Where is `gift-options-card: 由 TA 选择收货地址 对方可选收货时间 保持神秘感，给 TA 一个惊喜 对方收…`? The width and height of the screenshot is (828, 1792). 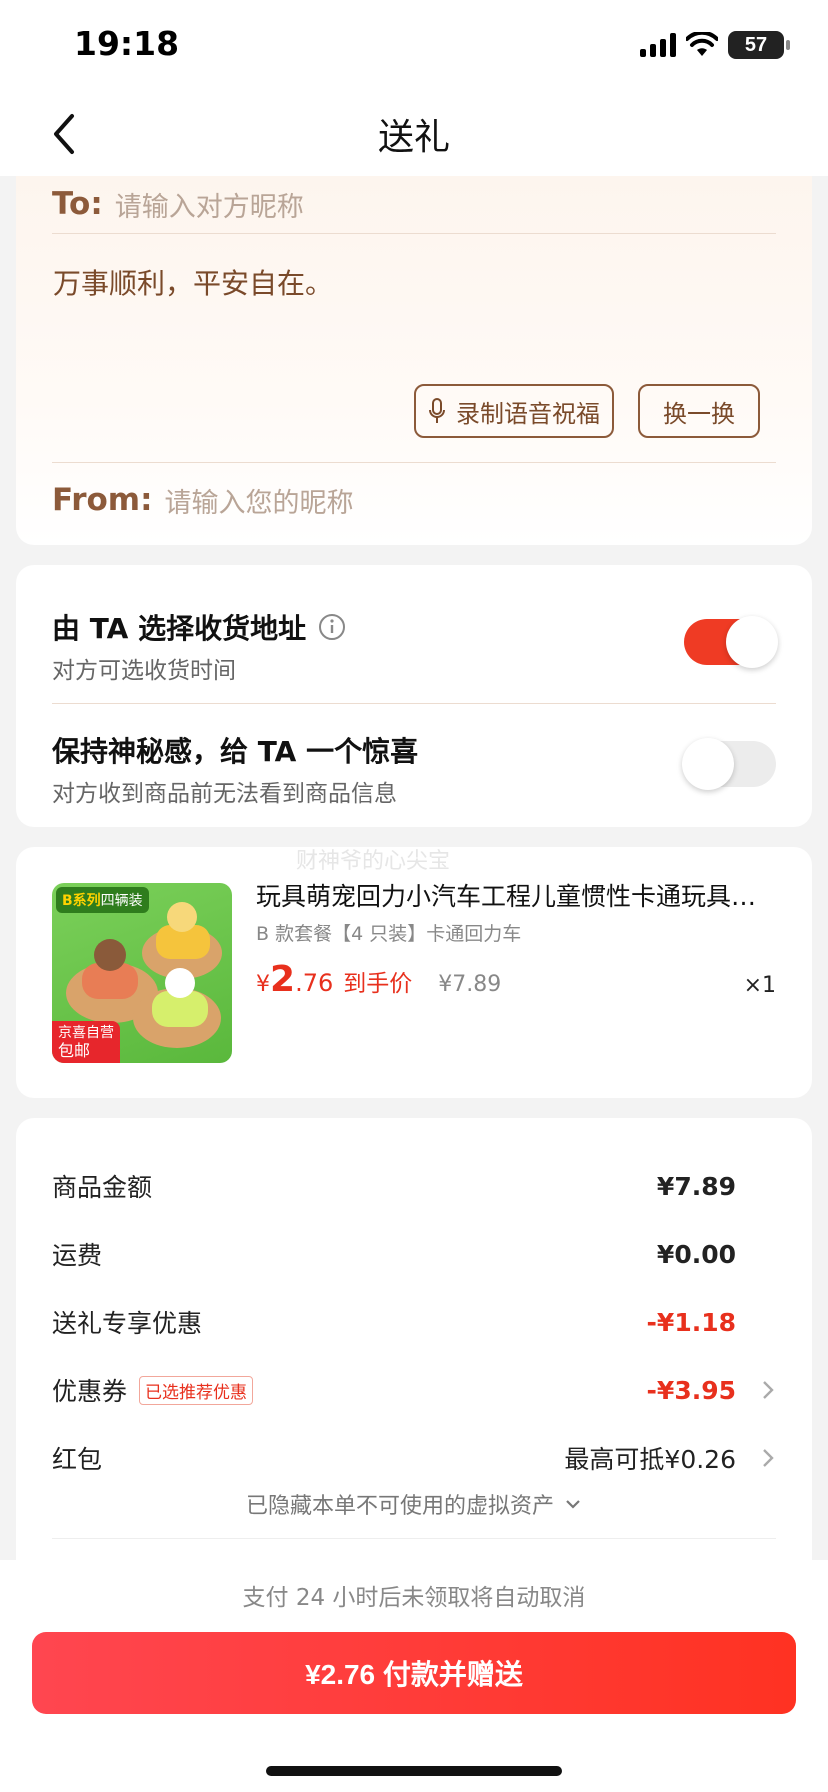 gift-options-card: 由 TA 选择收货地址 对方可选收货时间 保持神秘感，给 TA 一个惊喜 对方收… is located at coordinates (414, 696).